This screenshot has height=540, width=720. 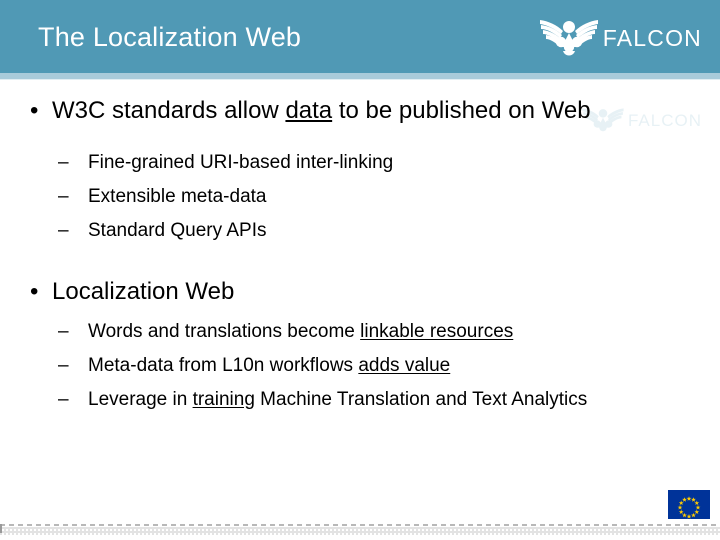 What do you see at coordinates (360, 79) in the screenshot?
I see `header-underline-shadow` at bounding box center [360, 79].